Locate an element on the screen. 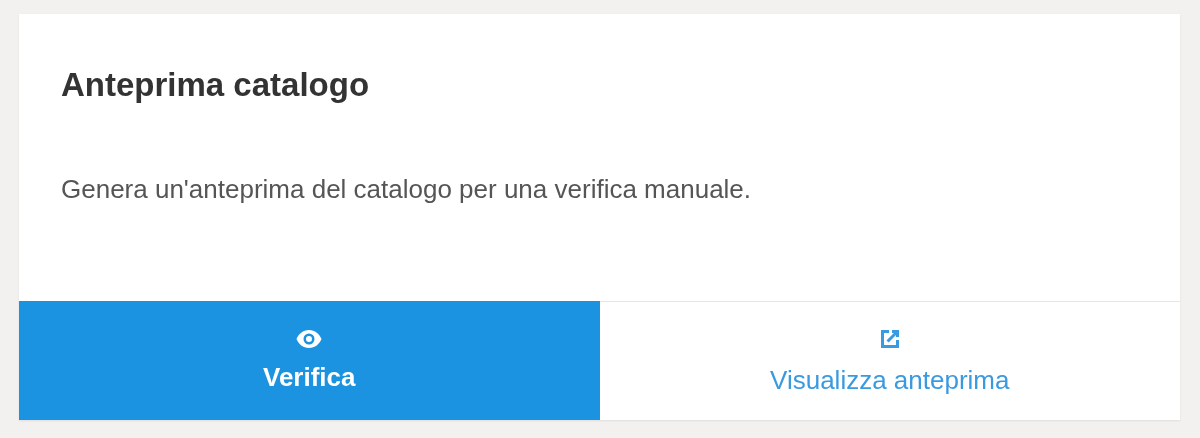  verify-button: Verifica is located at coordinates (309, 360).